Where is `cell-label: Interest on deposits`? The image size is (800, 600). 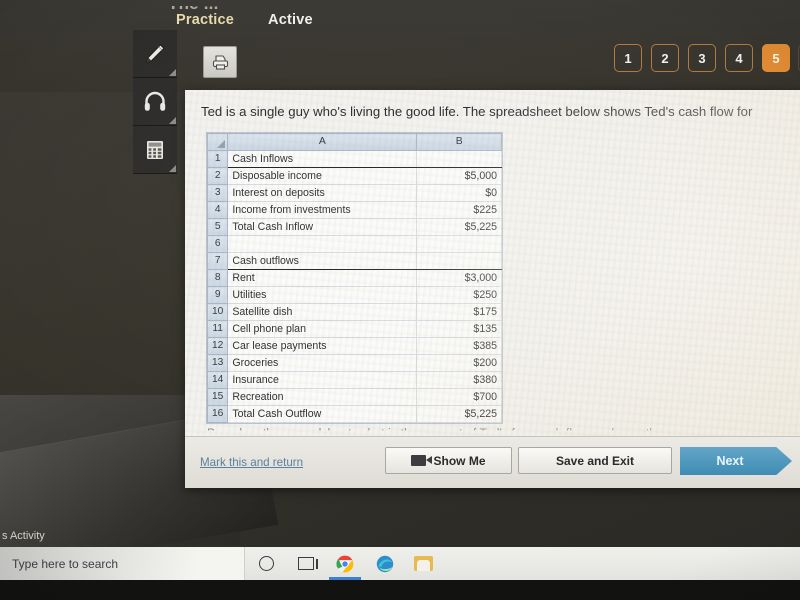
cell-label: Interest on deposits is located at coordinates (322, 193).